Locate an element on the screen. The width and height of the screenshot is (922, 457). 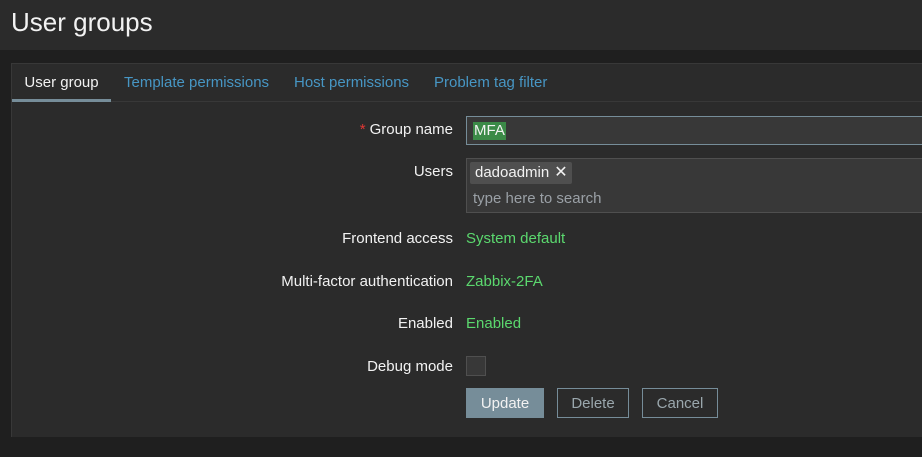
group-name-label-text: Group name is located at coordinates (411, 129).